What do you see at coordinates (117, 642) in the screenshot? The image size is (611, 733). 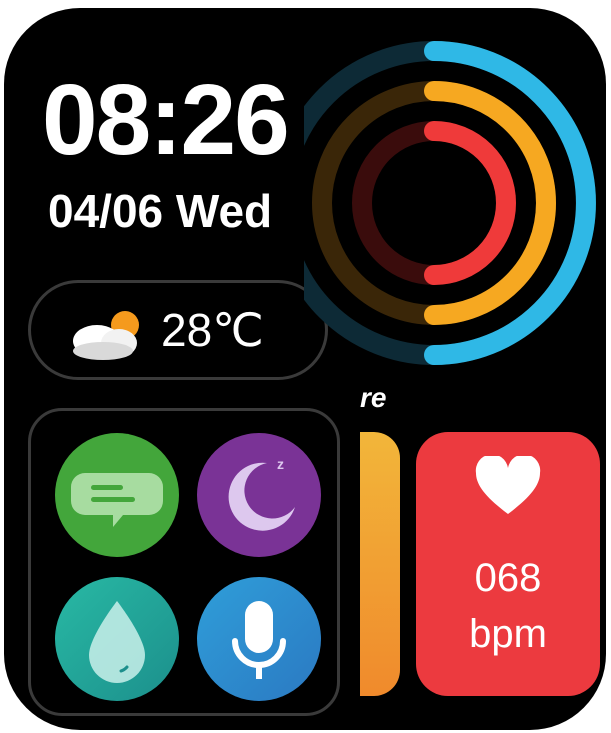 I see `water-drop-icon` at bounding box center [117, 642].